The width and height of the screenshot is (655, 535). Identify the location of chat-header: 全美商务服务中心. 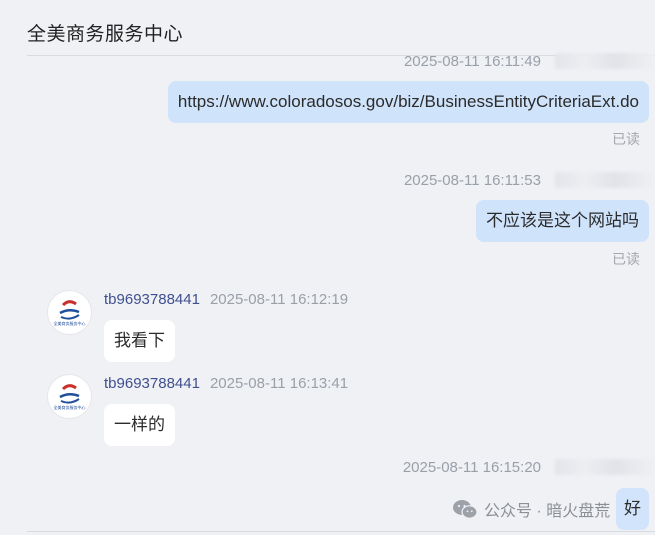
(327, 28).